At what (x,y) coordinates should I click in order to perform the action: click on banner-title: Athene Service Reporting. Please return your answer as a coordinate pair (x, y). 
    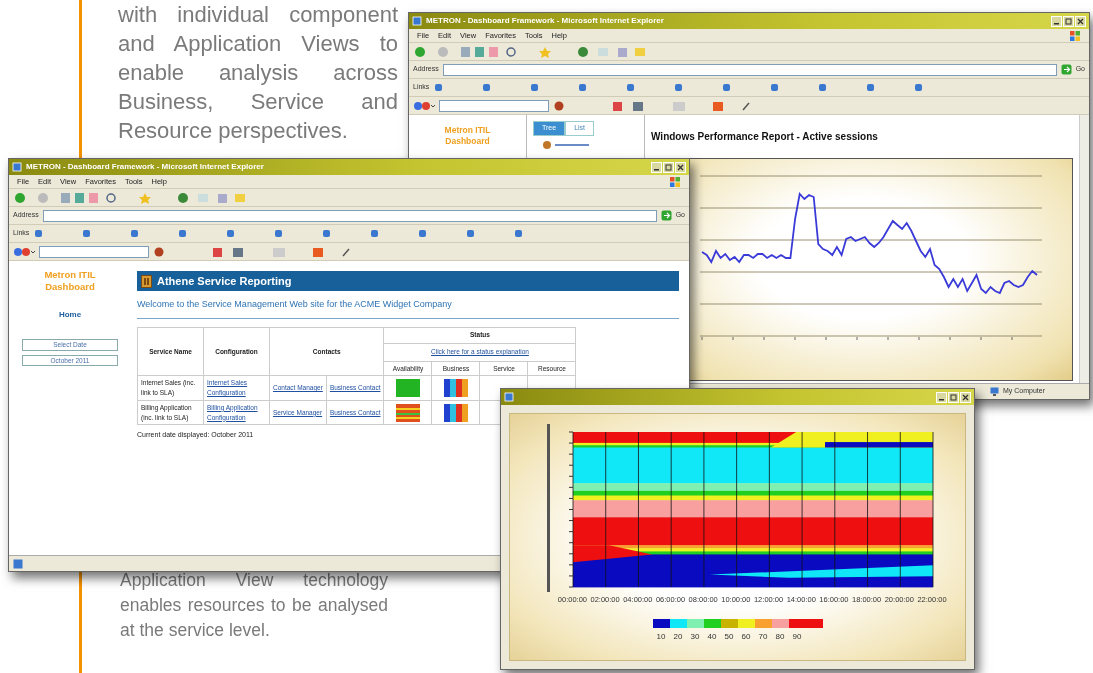
    Looking at the image, I should click on (224, 281).